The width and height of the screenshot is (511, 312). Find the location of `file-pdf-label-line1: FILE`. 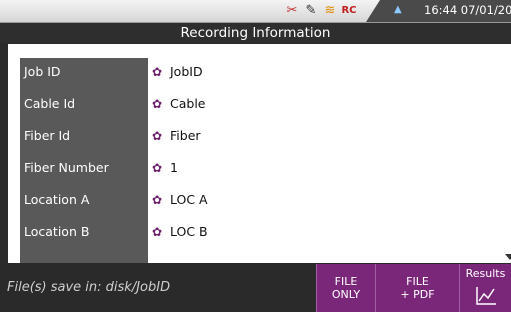

file-pdf-label-line1: FILE is located at coordinates (417, 281).